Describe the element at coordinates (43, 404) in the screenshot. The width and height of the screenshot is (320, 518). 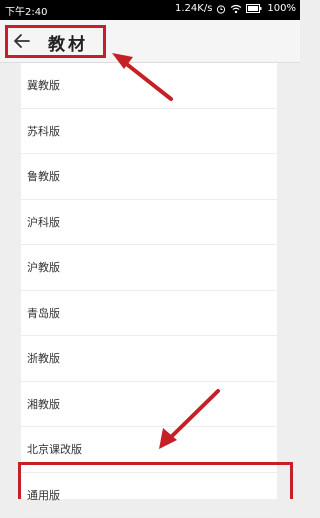
I see `list-item-label: 湘教版` at that location.